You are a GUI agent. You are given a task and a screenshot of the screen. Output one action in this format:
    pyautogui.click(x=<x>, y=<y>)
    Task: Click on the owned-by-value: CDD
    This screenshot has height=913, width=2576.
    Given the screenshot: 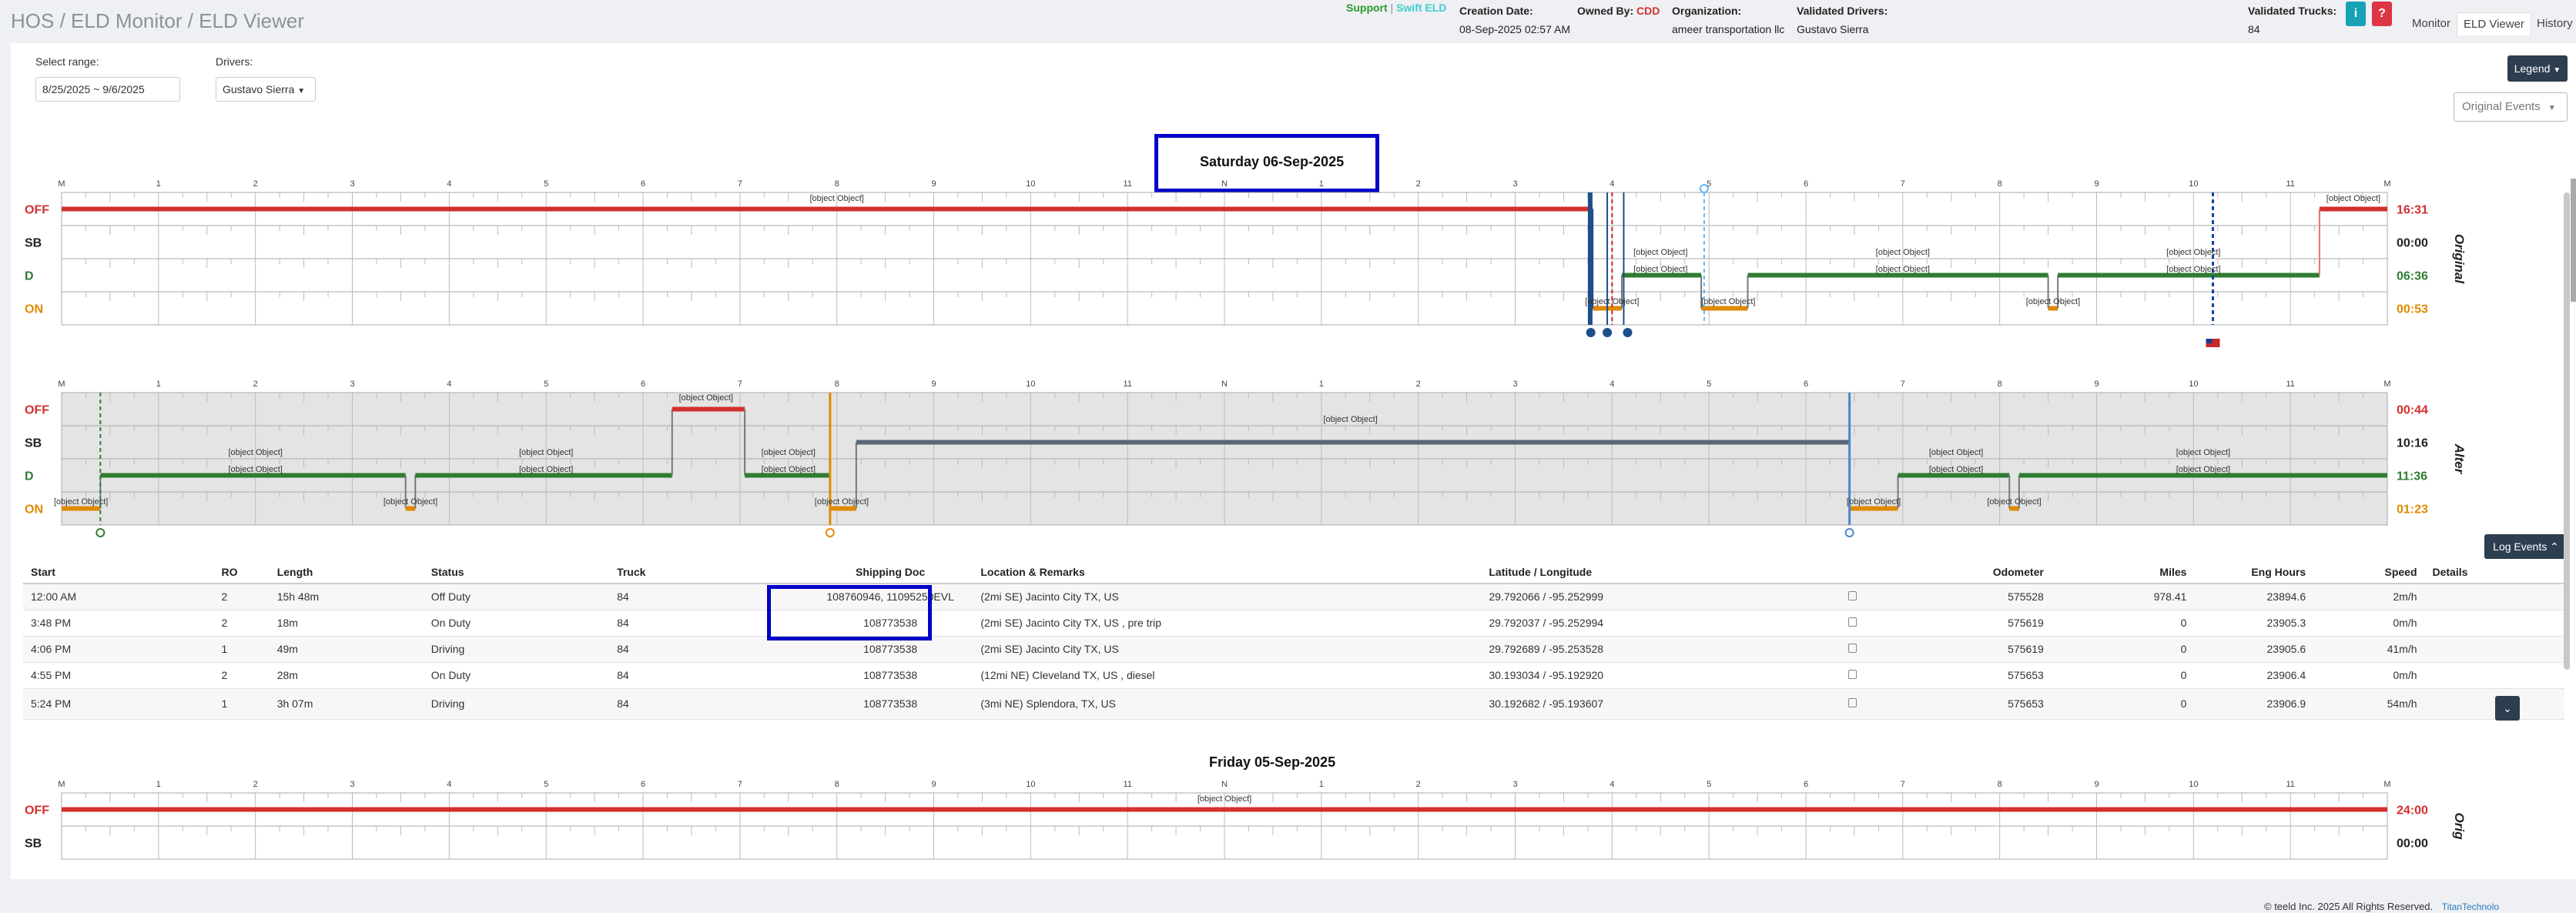 What is the action you would take?
    pyautogui.click(x=1648, y=11)
    